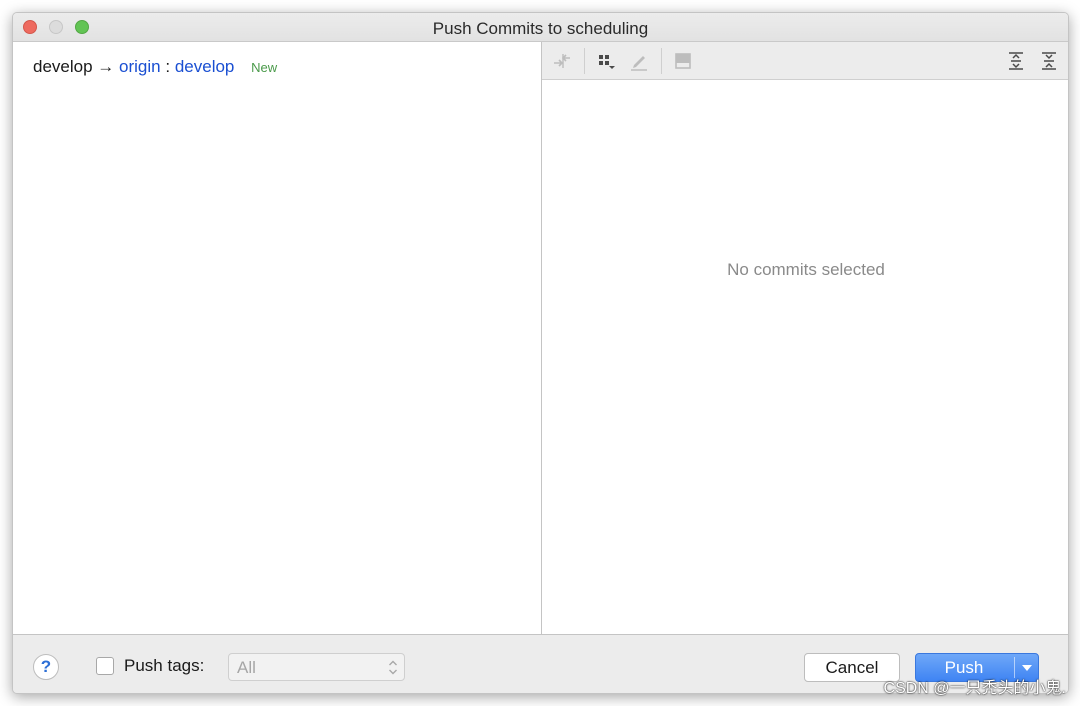 The image size is (1080, 706). I want to click on updown-chevron-icon, so click(393, 667).